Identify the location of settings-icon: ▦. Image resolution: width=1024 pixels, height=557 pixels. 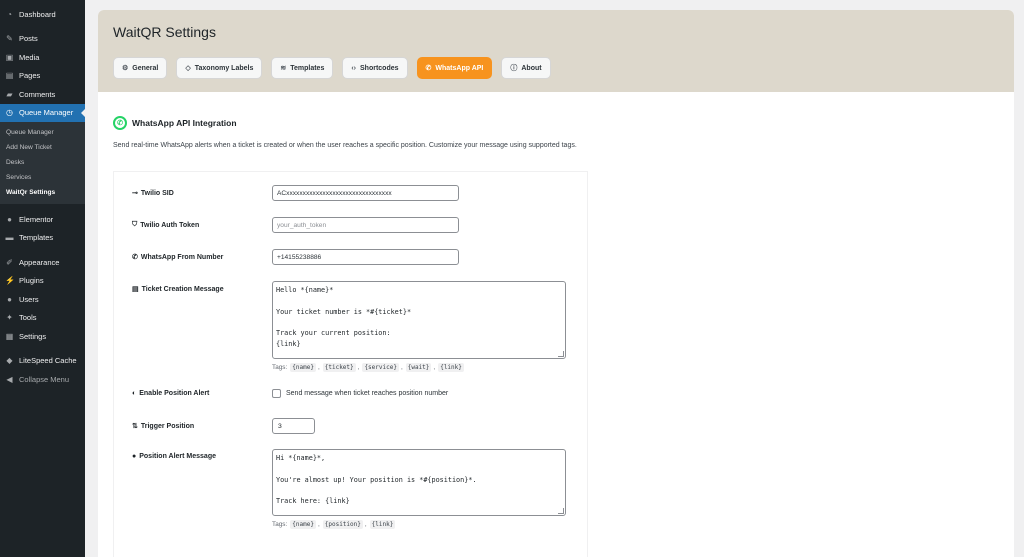
(9, 336).